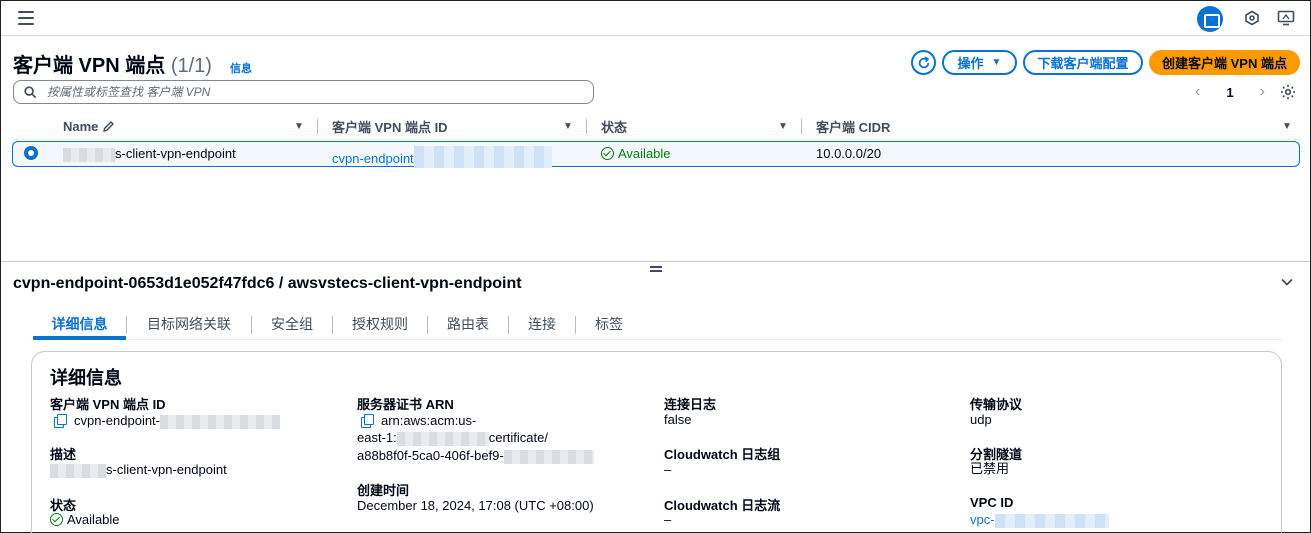  Describe the element at coordinates (1197, 92) in the screenshot. I see `prev-page-icon: ‹` at that location.